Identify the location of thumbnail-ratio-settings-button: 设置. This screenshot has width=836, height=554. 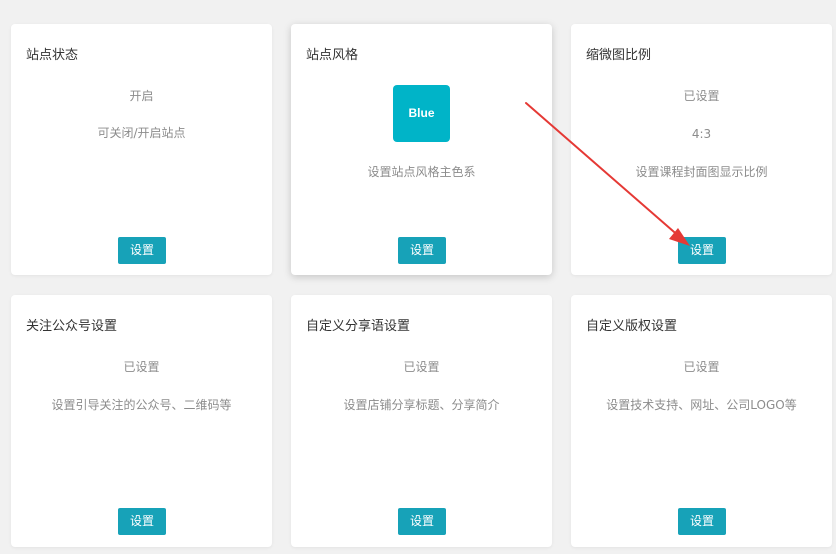
(702, 250).